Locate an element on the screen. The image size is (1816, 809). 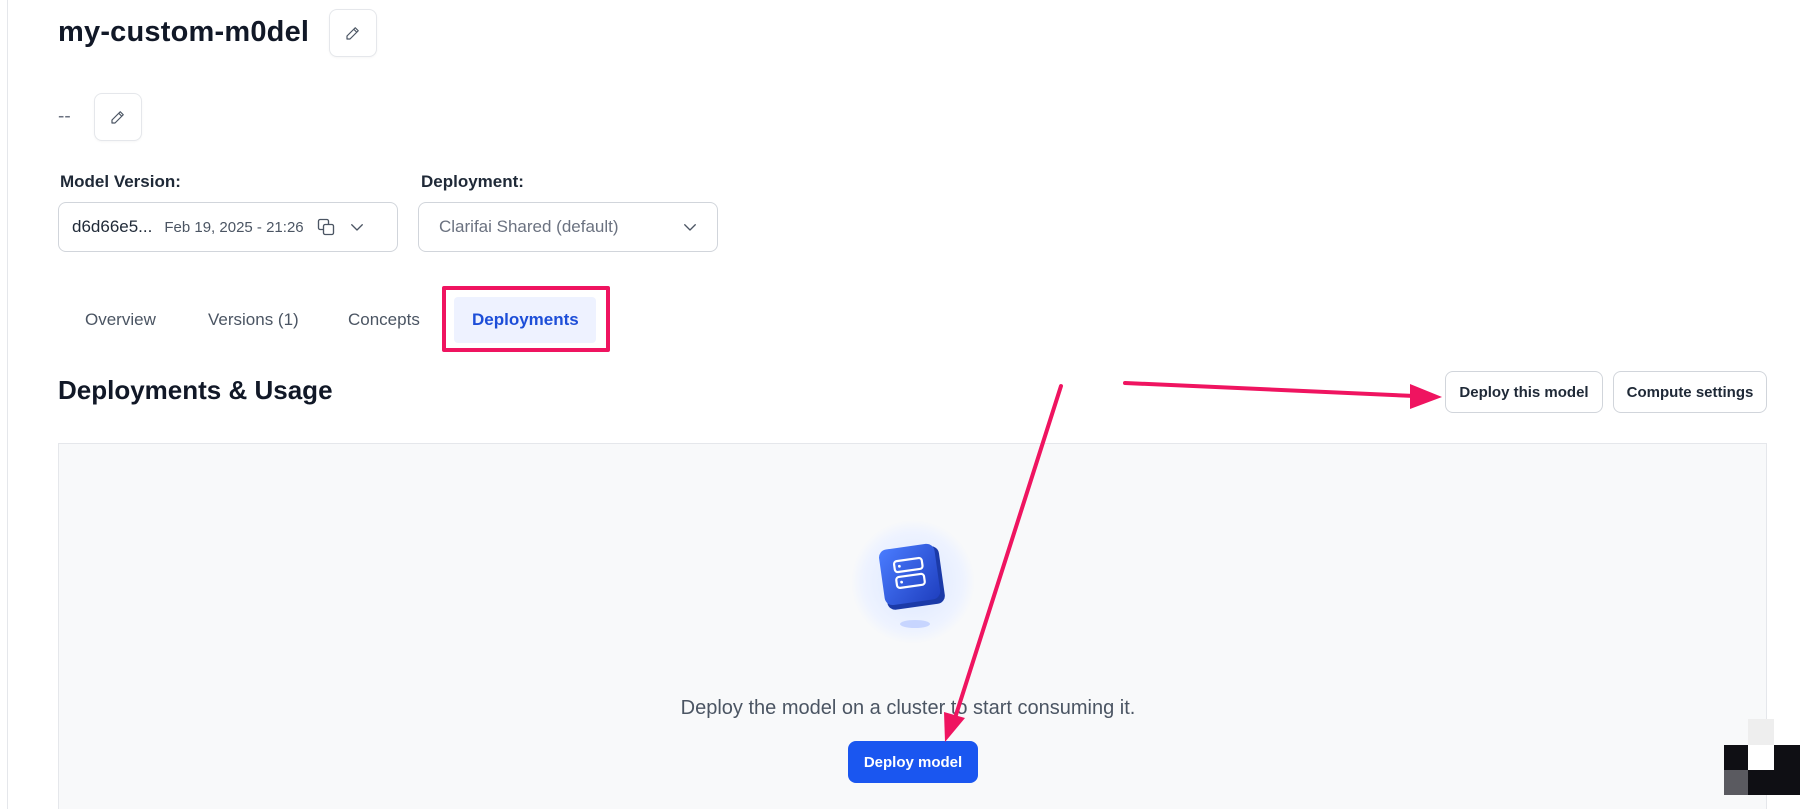
copy-icon is located at coordinates (326, 227).